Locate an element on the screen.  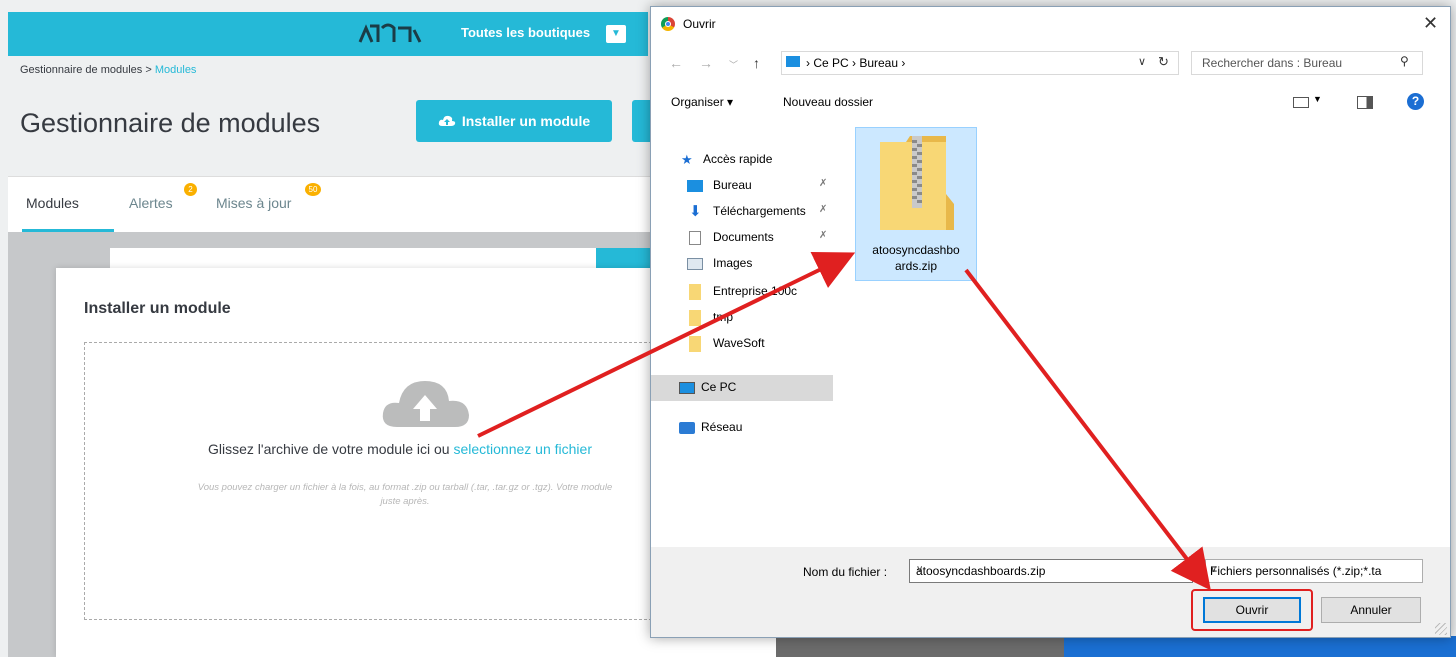
open-button: Ouvrir is located at coordinates (1252, 610).